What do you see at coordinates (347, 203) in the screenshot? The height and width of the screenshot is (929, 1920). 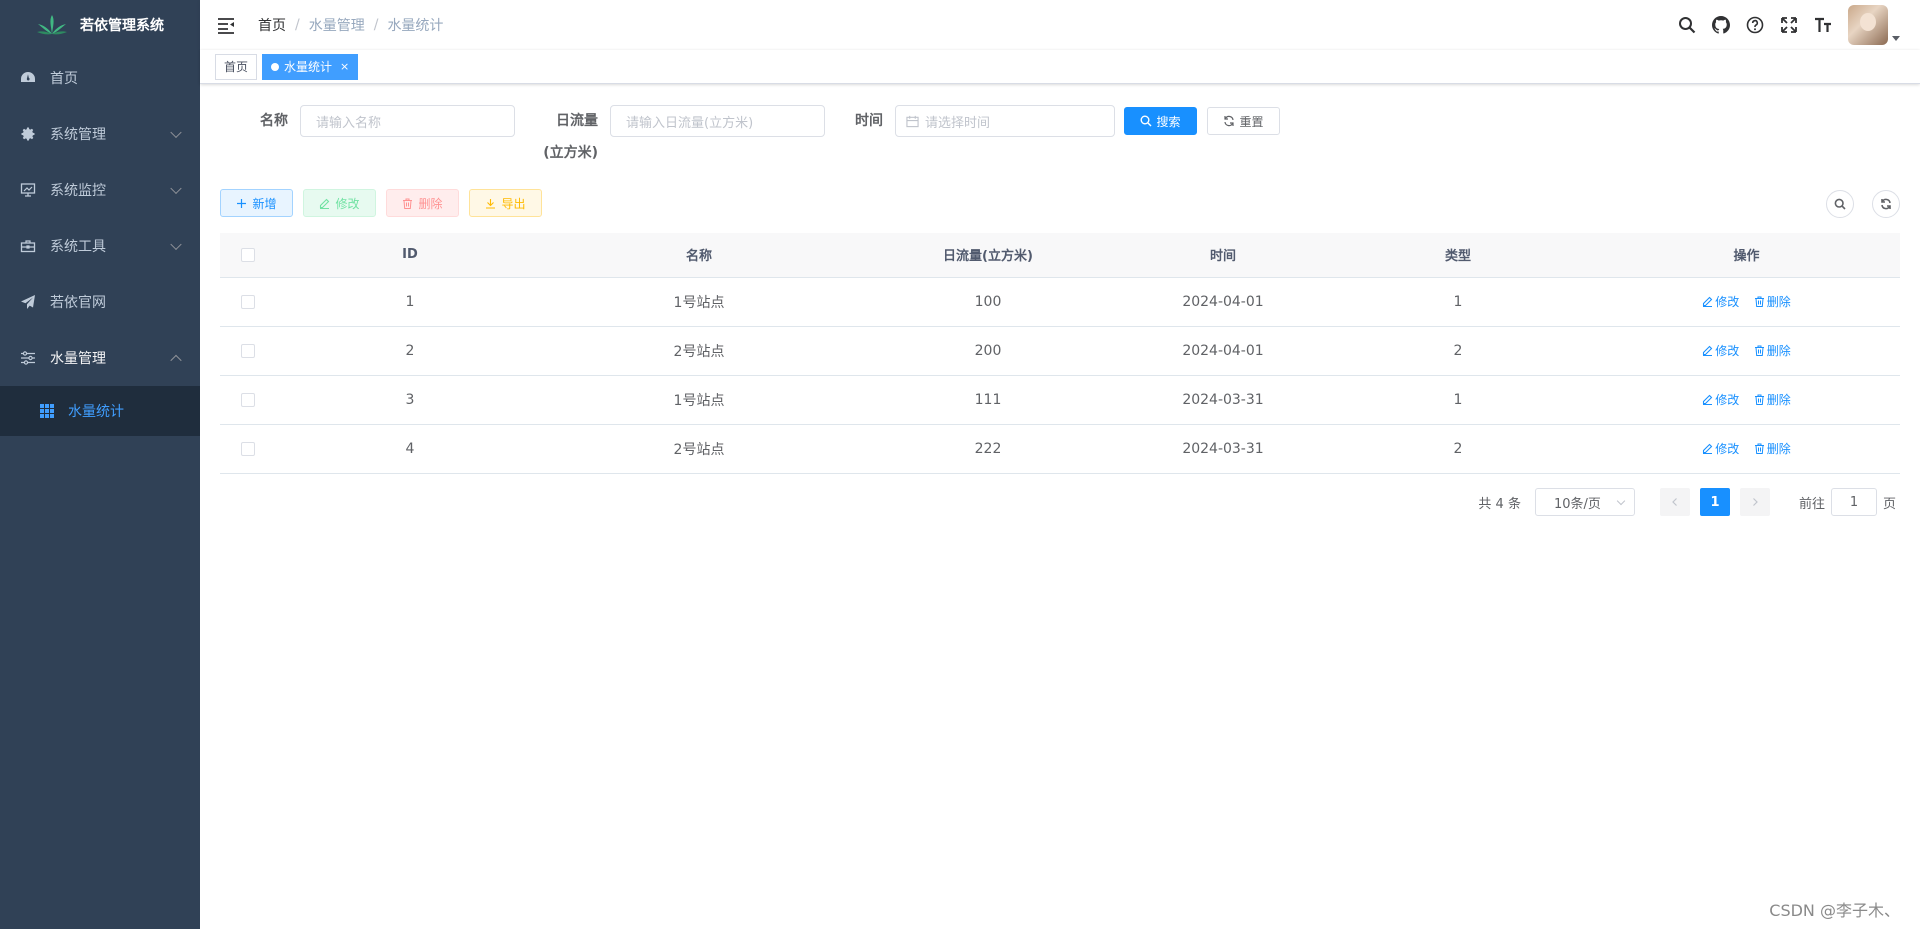 I see `edit-button-label: 修改` at bounding box center [347, 203].